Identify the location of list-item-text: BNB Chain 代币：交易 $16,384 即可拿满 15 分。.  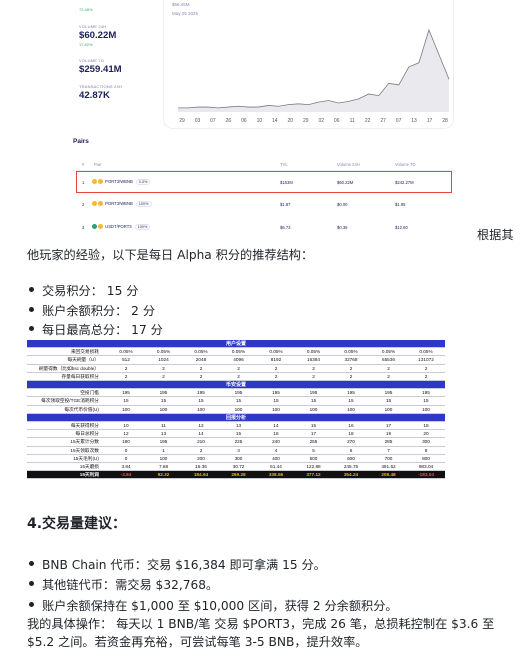
(184, 565).